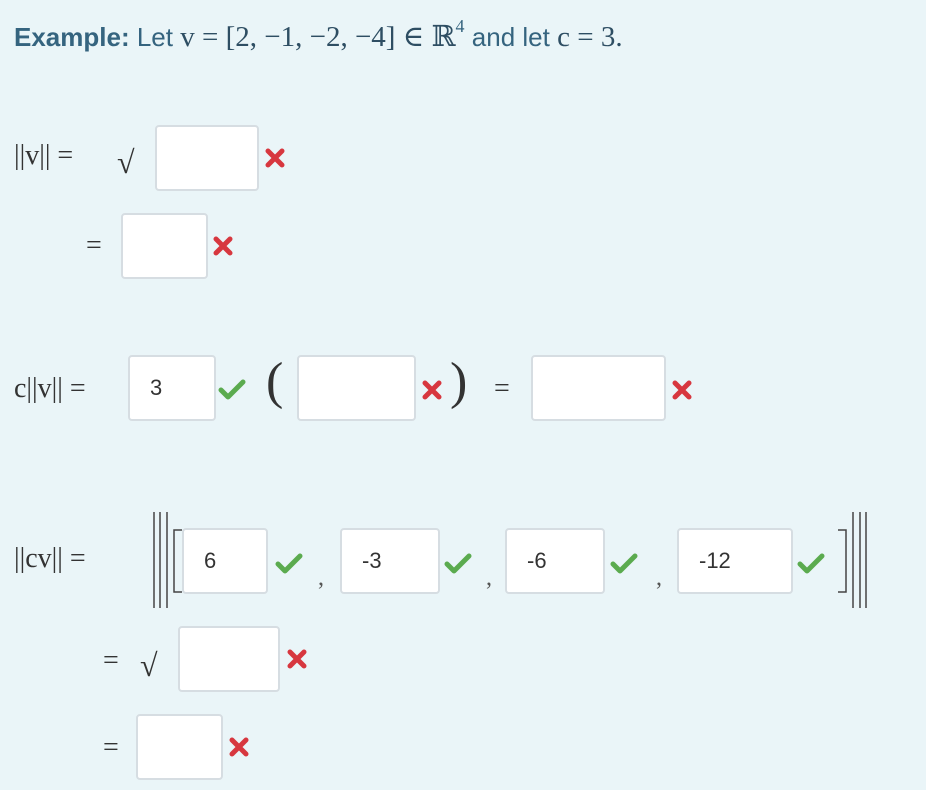 This screenshot has width=926, height=790. I want to click on inner-norm-input, so click(356, 388).